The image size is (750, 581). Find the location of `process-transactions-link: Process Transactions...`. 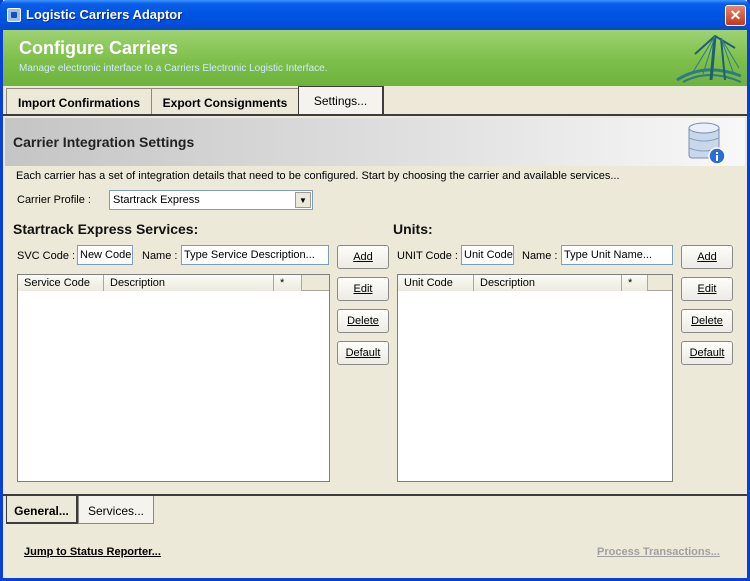

process-transactions-link: Process Transactions... is located at coordinates (658, 552).